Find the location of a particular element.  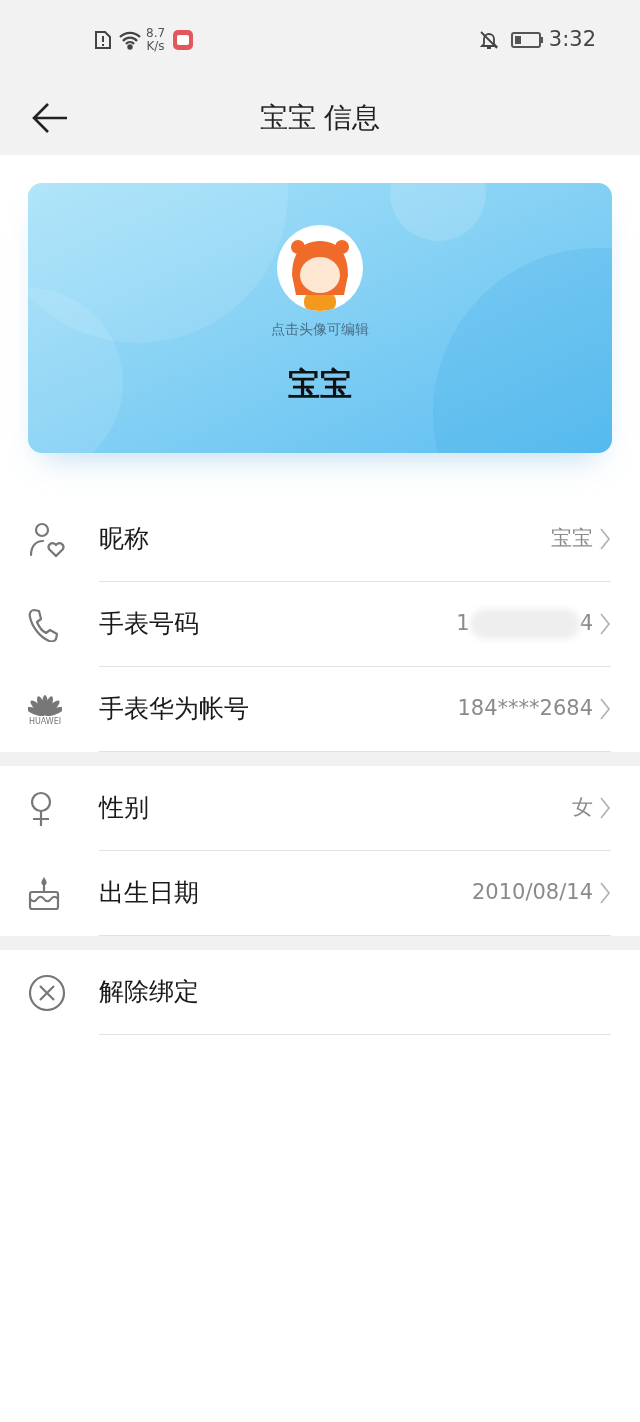

wifi-icon is located at coordinates (130, 40).